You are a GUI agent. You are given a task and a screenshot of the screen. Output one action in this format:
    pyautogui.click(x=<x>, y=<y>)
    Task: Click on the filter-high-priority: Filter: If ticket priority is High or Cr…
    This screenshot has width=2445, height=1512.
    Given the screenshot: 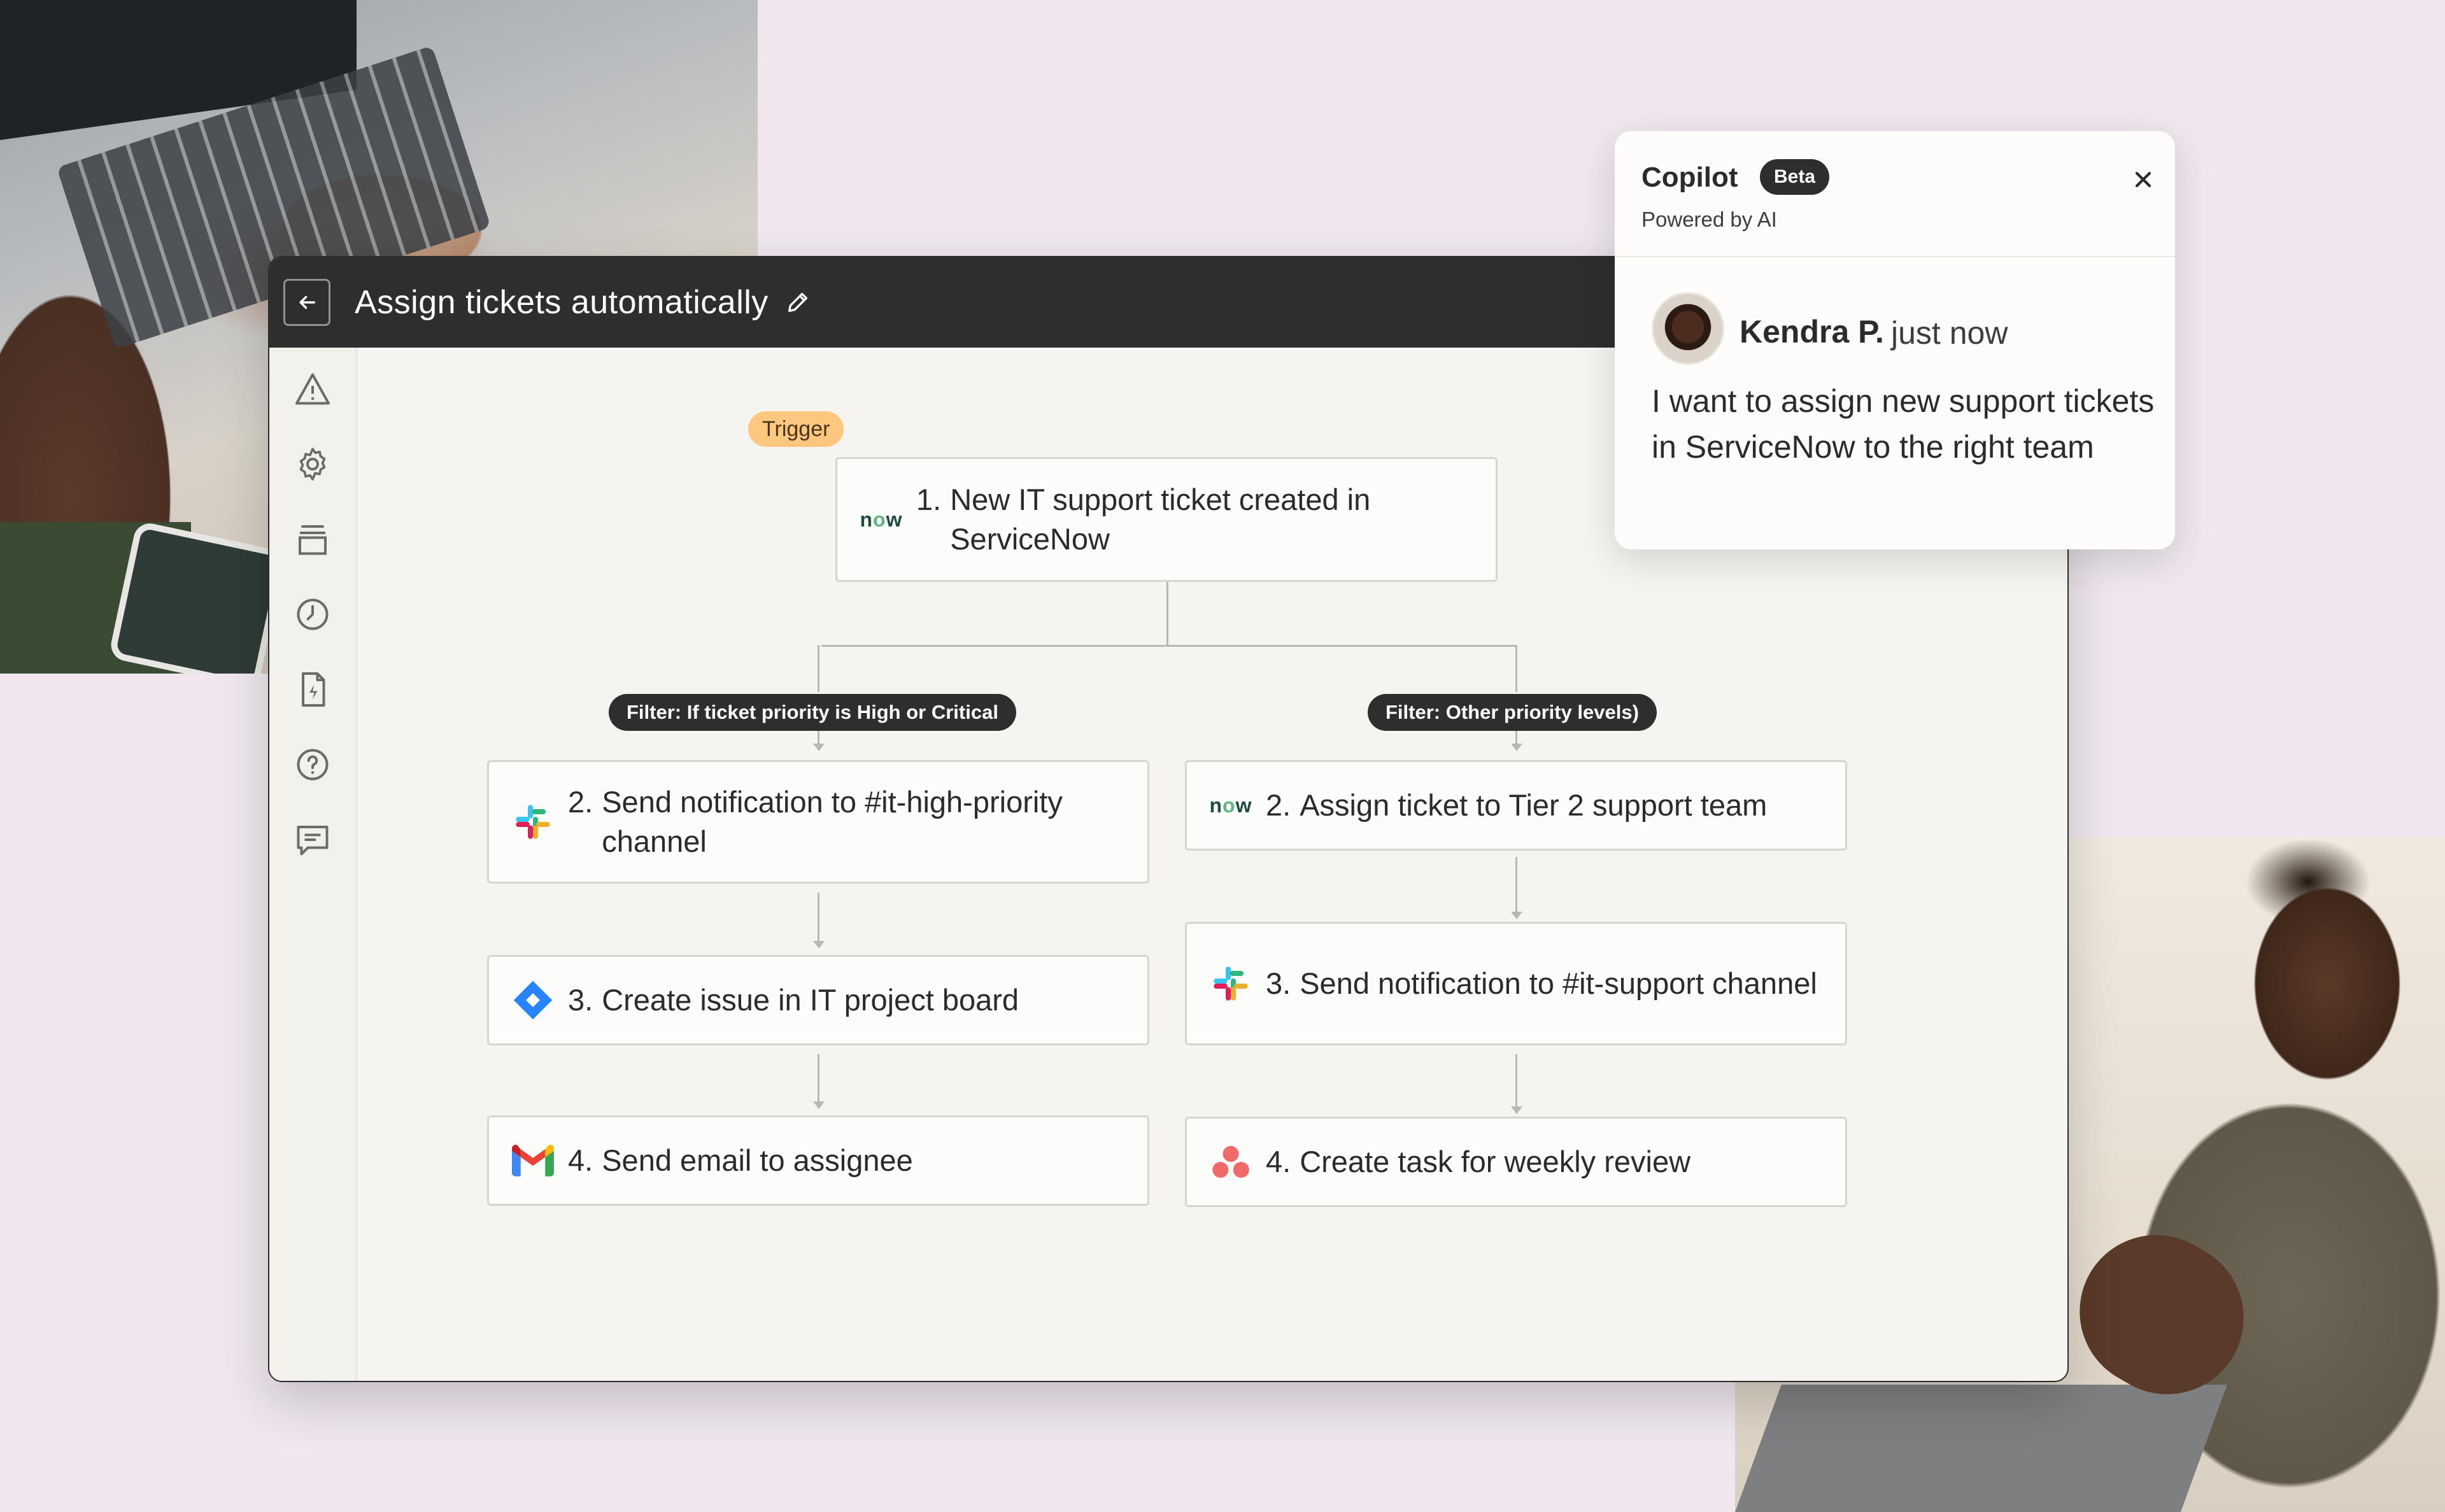 What is the action you would take?
    pyautogui.click(x=812, y=712)
    